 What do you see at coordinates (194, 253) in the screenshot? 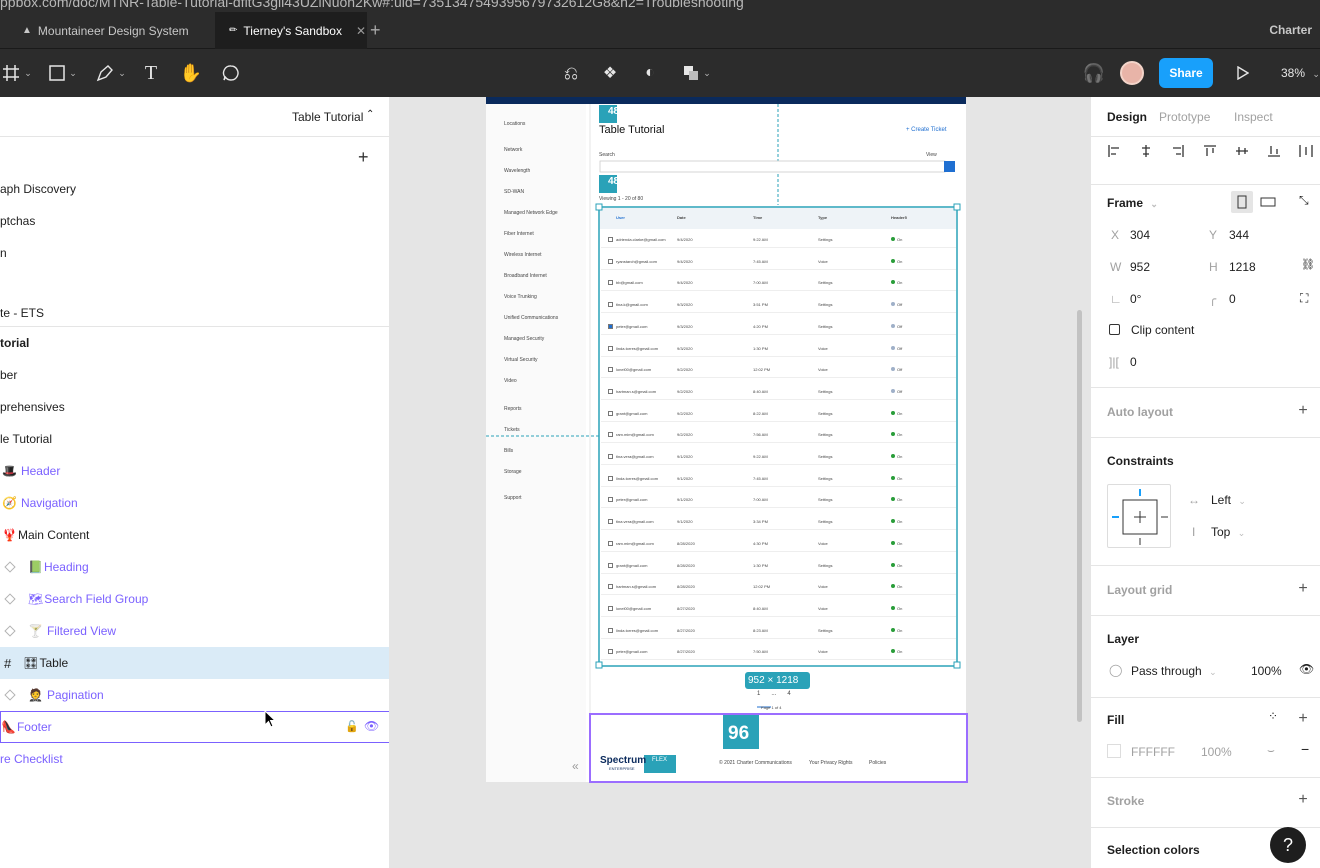
I see `page-item: n` at bounding box center [194, 253].